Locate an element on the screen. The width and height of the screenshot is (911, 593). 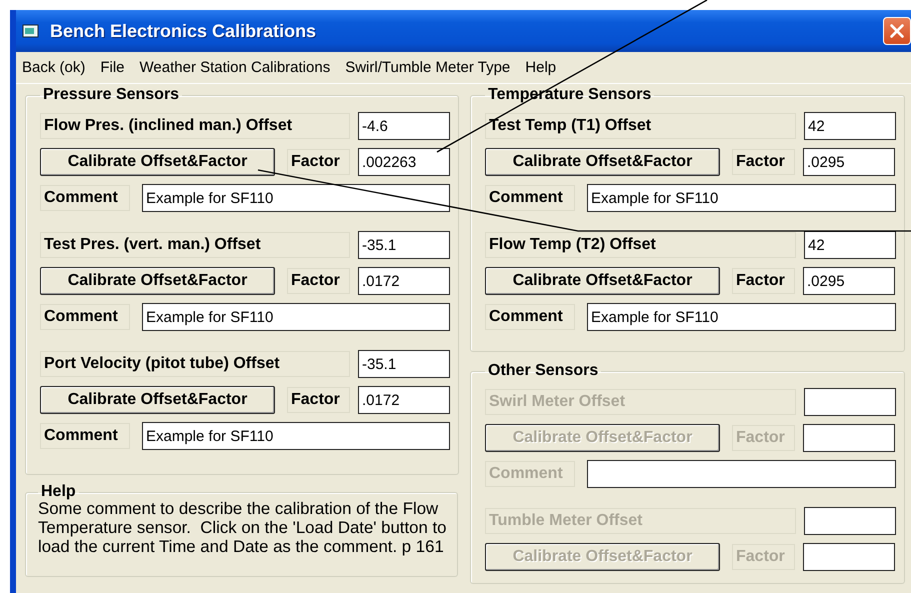
group-title: Pressure Sensors is located at coordinates (111, 95).